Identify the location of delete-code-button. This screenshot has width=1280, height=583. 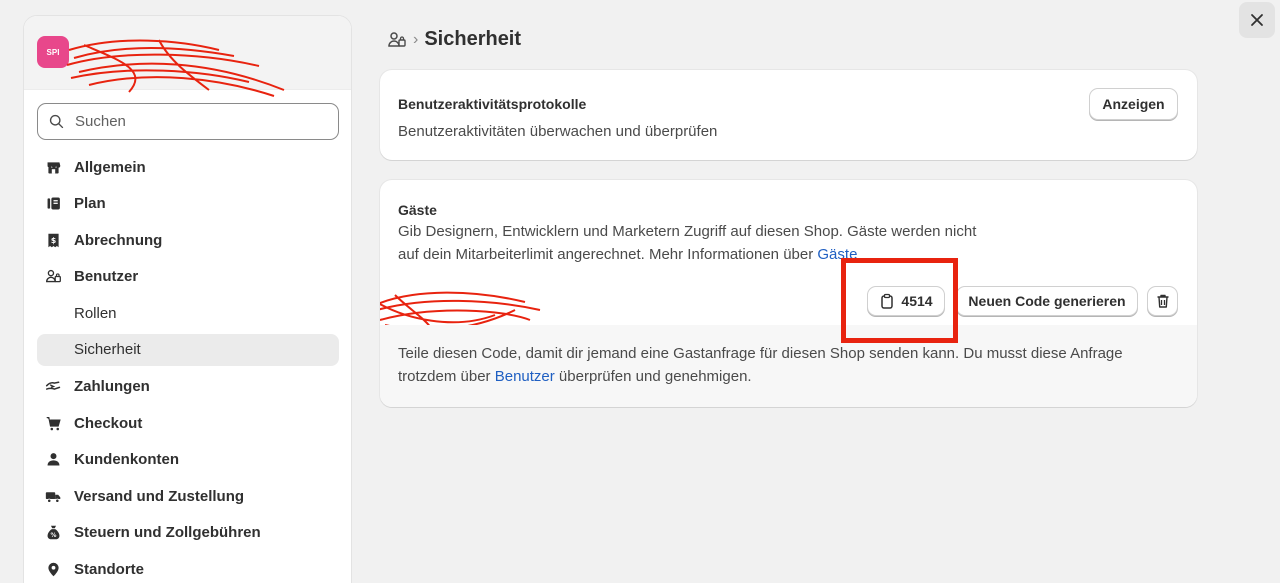
(1162, 301).